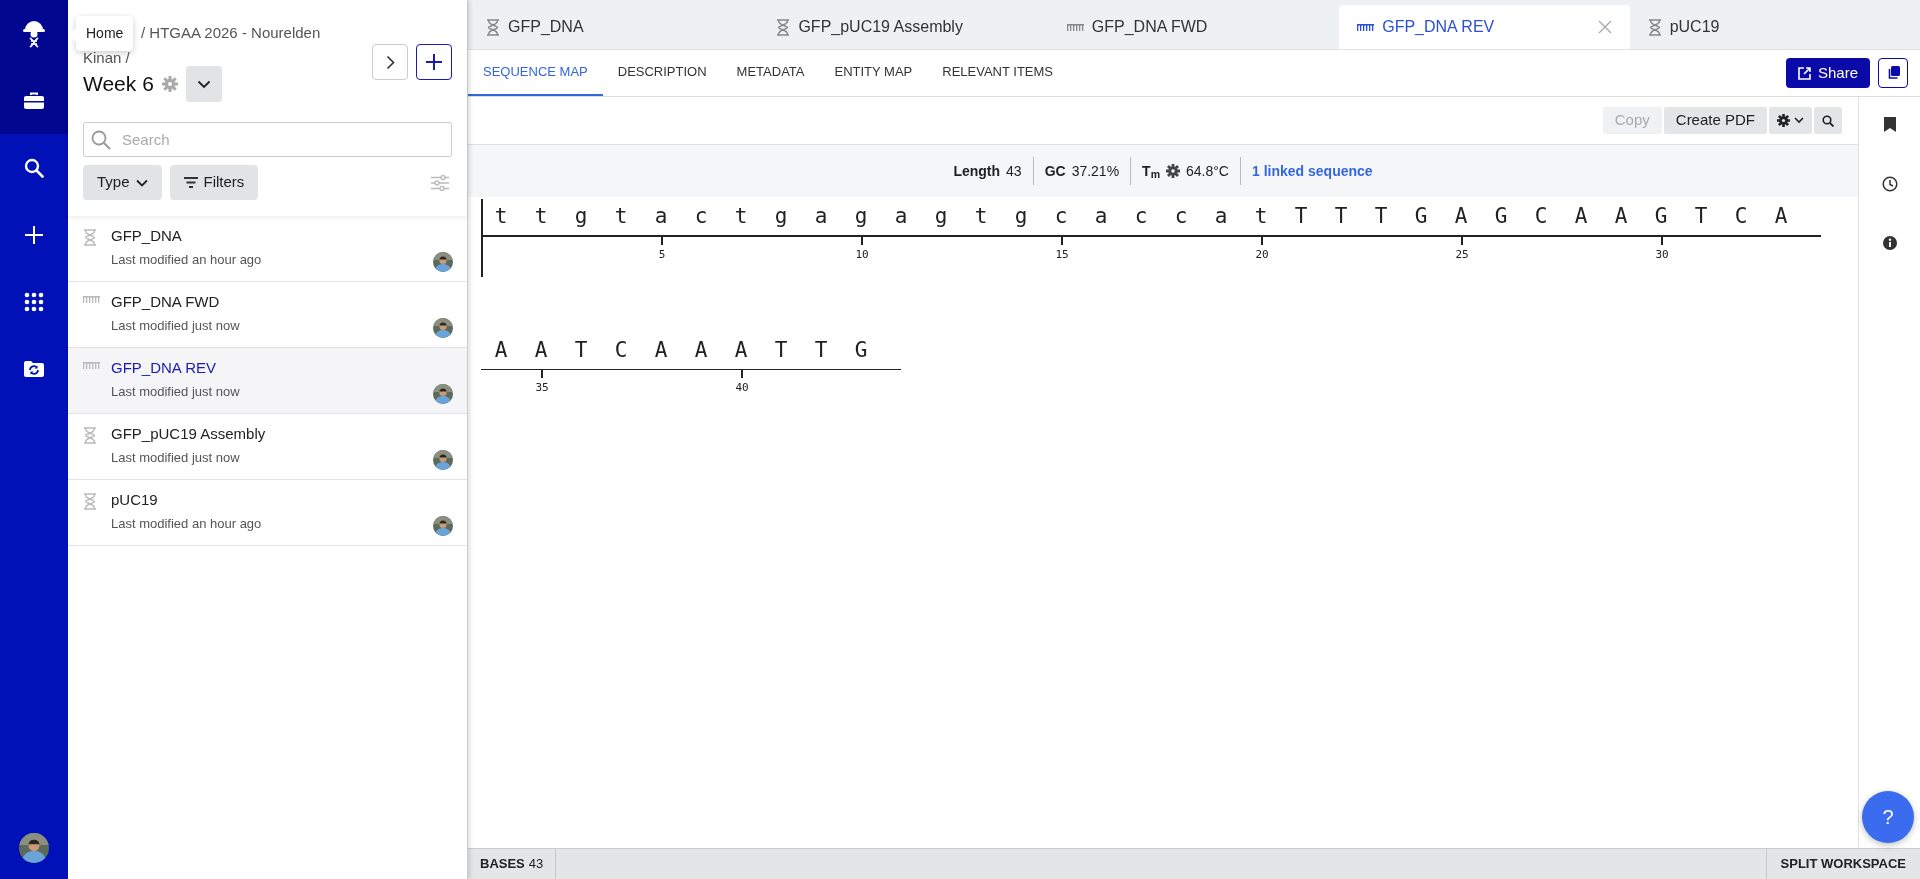  What do you see at coordinates (977, 171) in the screenshot?
I see `stat-label: Length` at bounding box center [977, 171].